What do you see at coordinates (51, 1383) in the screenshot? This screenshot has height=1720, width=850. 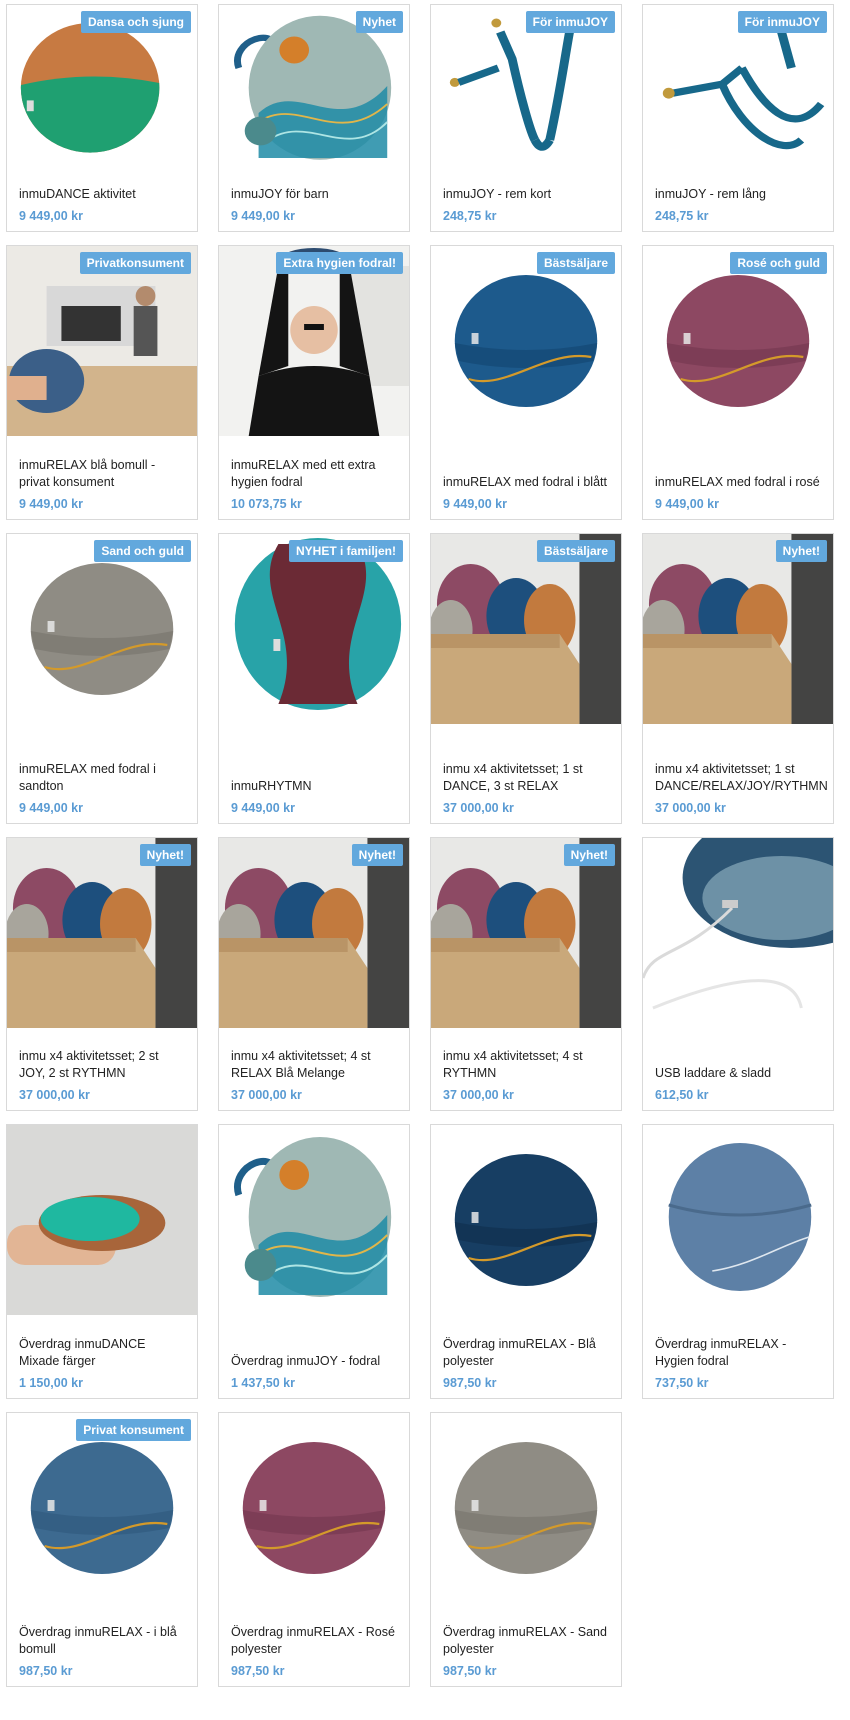 I see `product-price: 1 150,00 kr` at bounding box center [51, 1383].